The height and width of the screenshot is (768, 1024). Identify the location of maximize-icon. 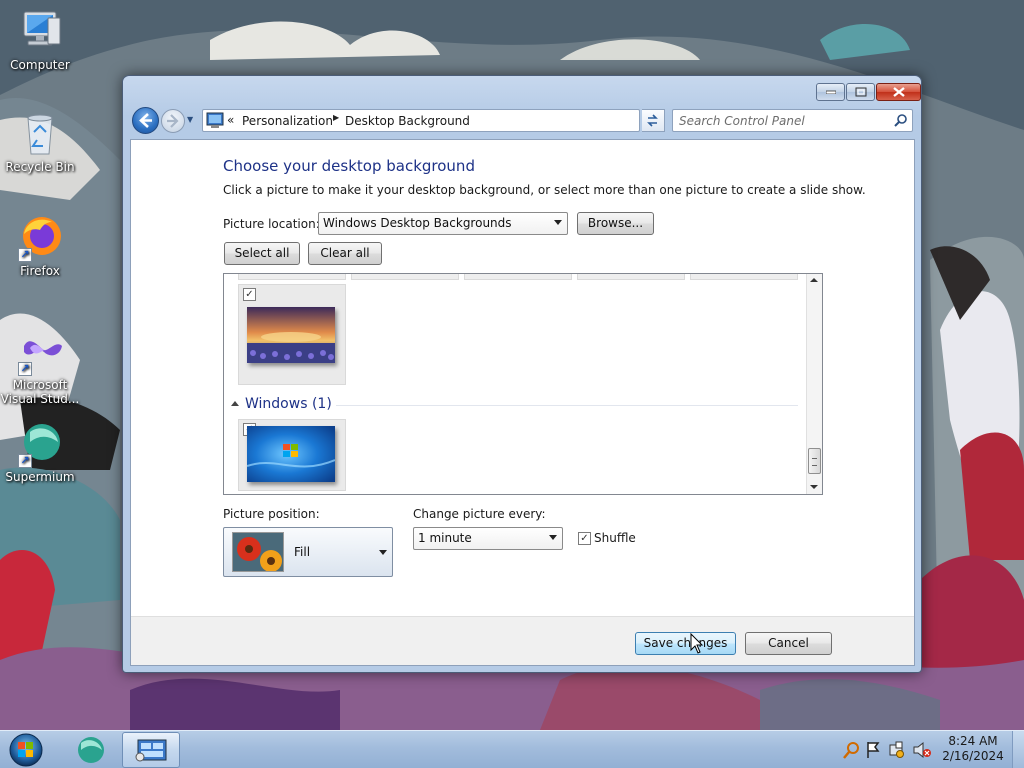
(860, 92).